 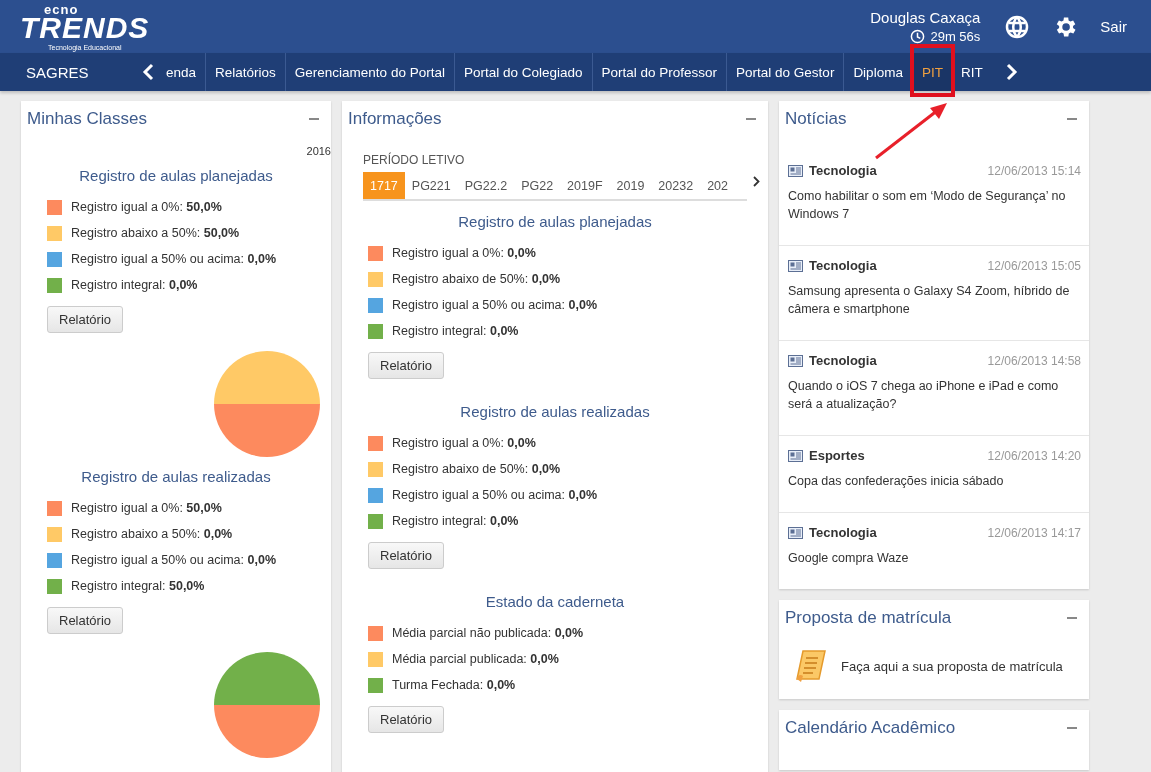 What do you see at coordinates (816, 119) in the screenshot?
I see `panel-title: Notícias` at bounding box center [816, 119].